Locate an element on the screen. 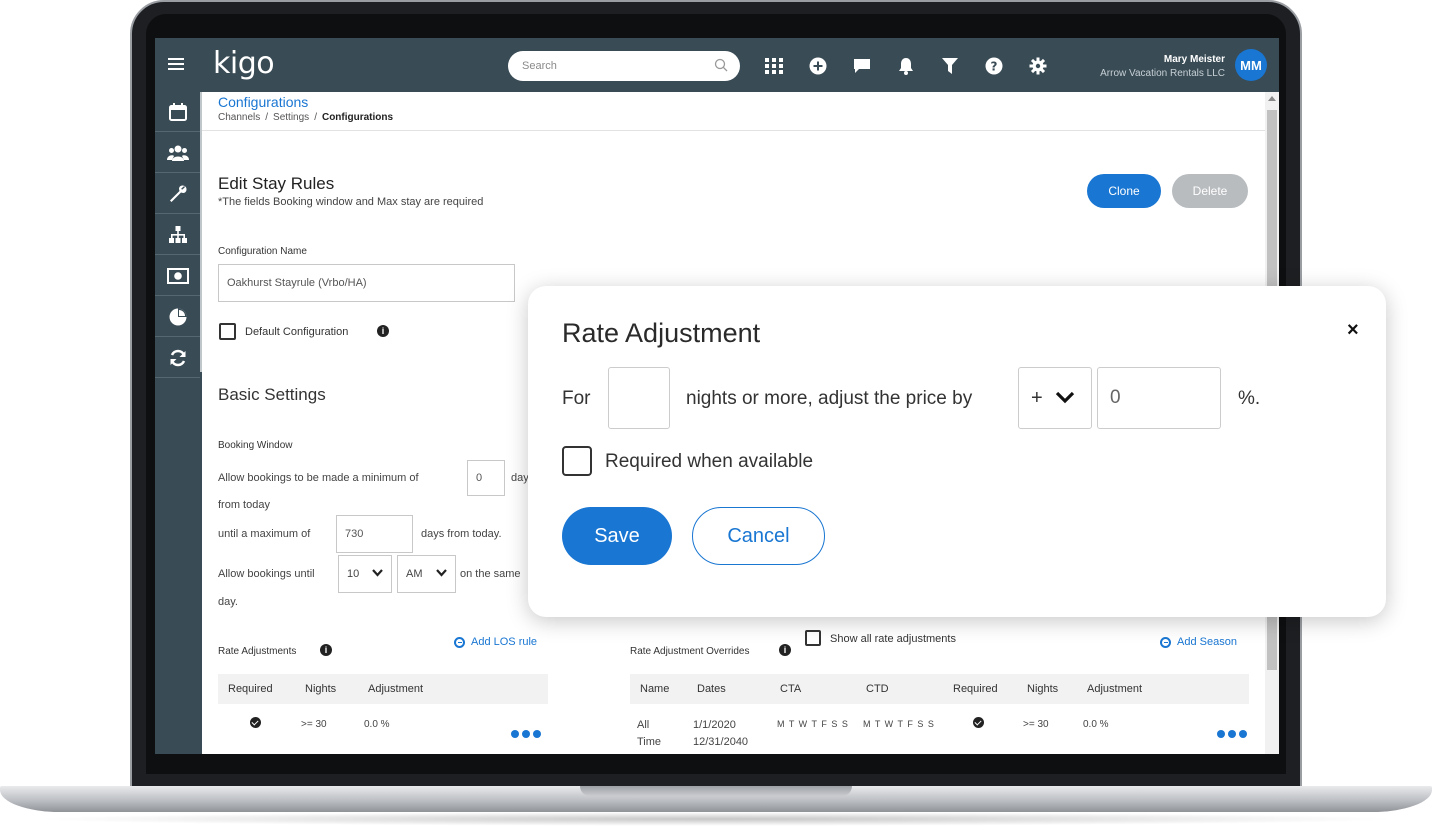 This screenshot has height=832, width=1432. pie-chart-icon is located at coordinates (177, 316).